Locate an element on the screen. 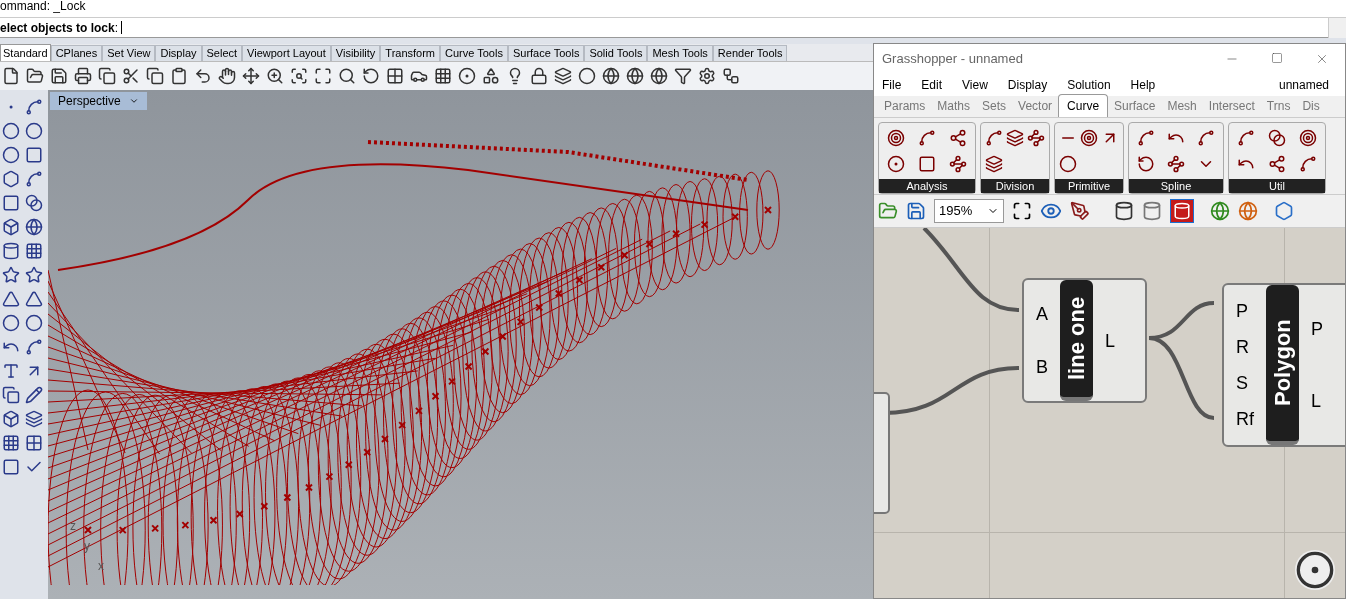 The width and height of the screenshot is (1346, 599). menu-item: Edit is located at coordinates (932, 85).